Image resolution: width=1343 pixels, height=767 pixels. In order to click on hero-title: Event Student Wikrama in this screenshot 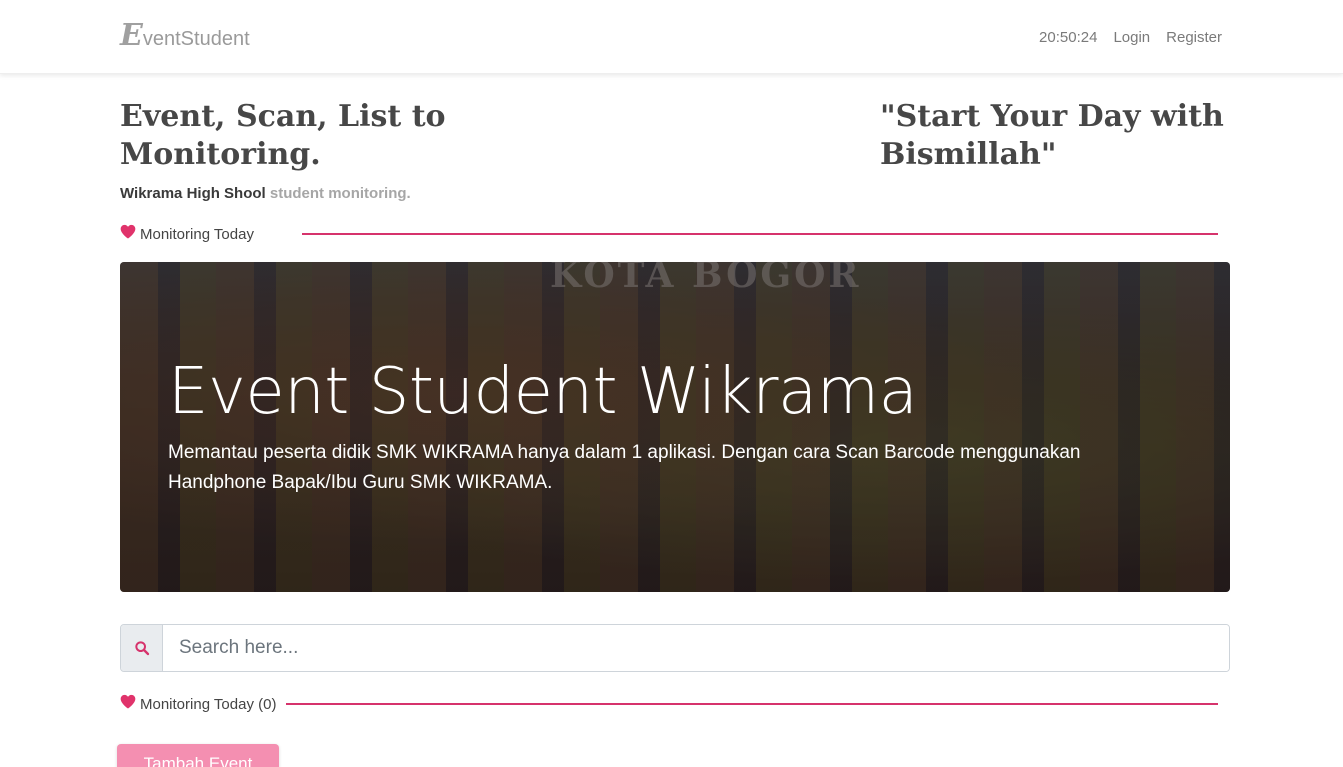, I will do `click(543, 392)`.